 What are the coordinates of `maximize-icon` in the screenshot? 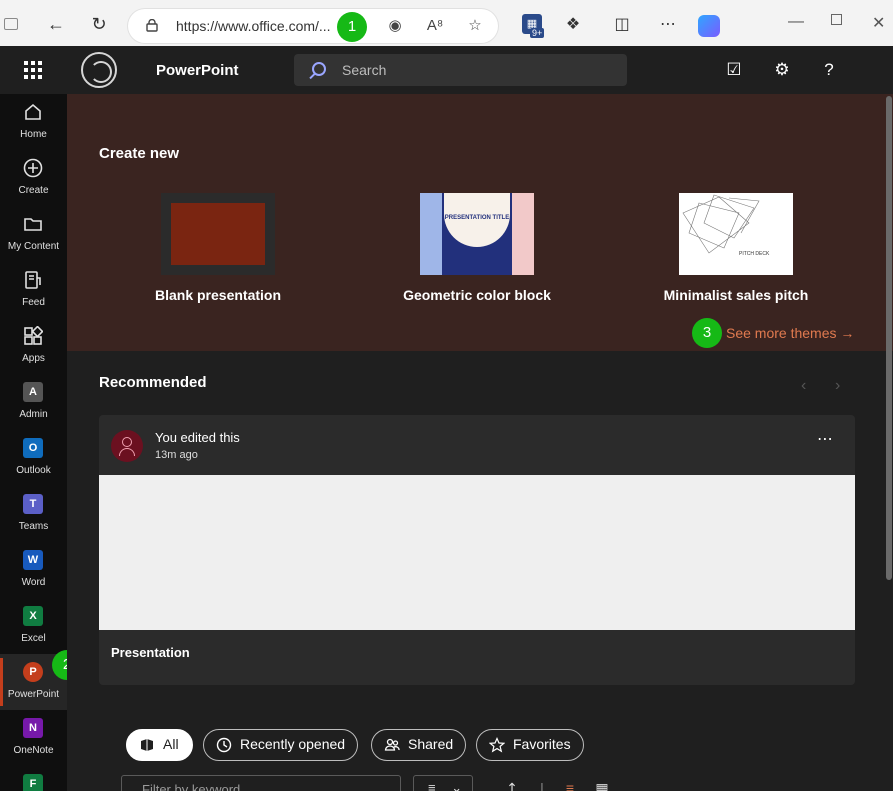 It's located at (836, 19).